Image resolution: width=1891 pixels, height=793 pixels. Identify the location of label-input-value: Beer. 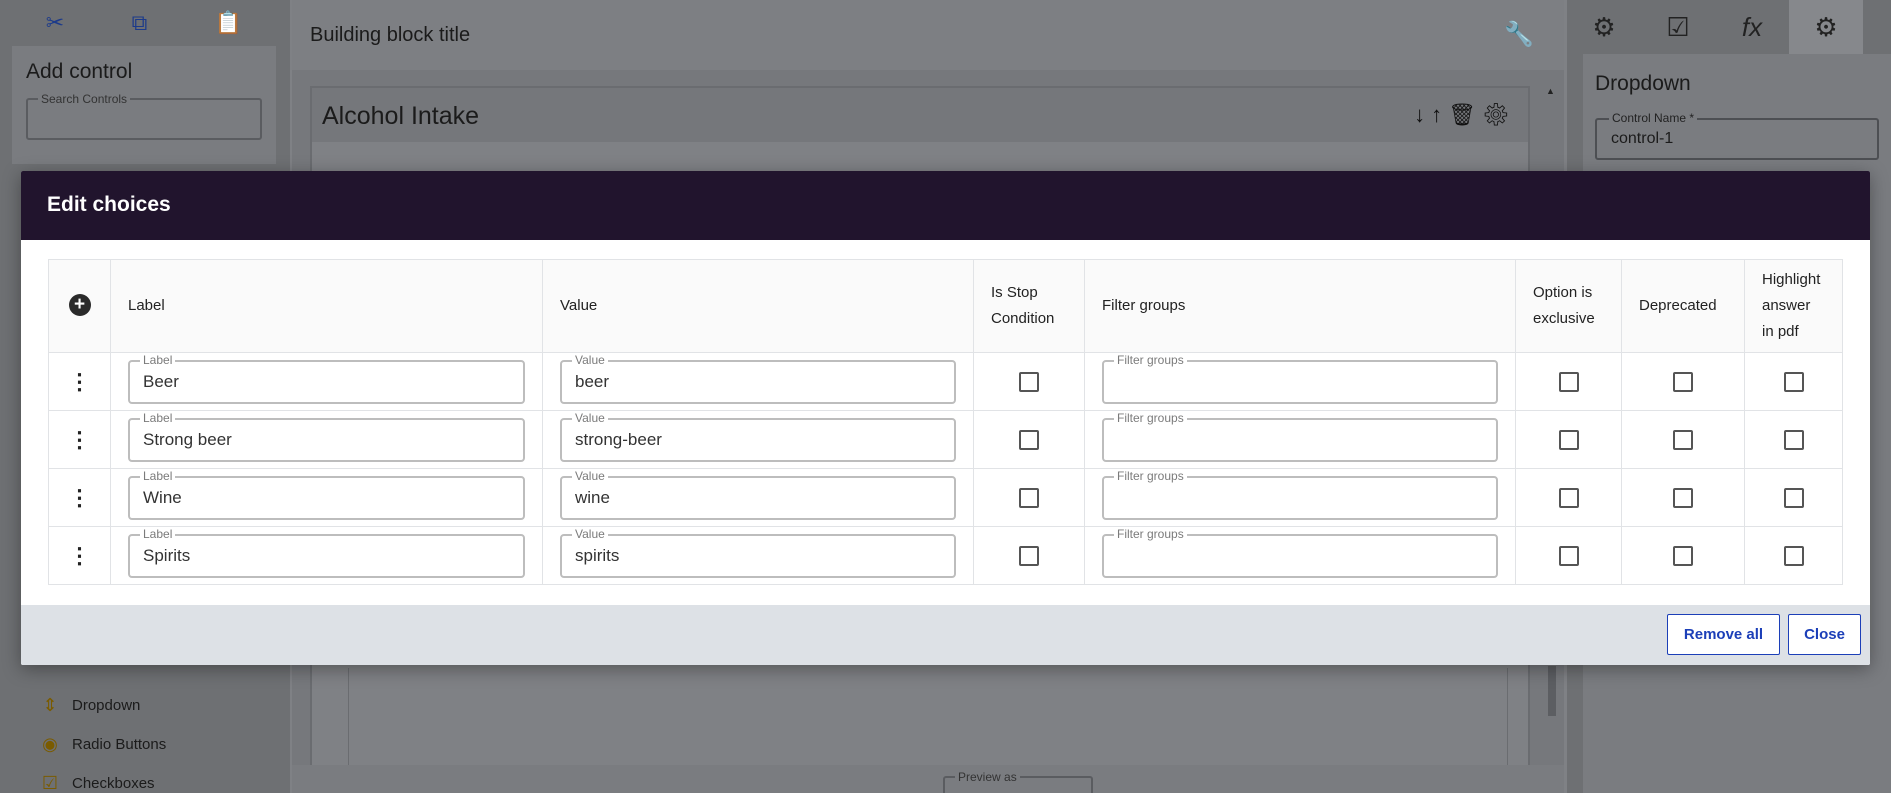
(161, 381).